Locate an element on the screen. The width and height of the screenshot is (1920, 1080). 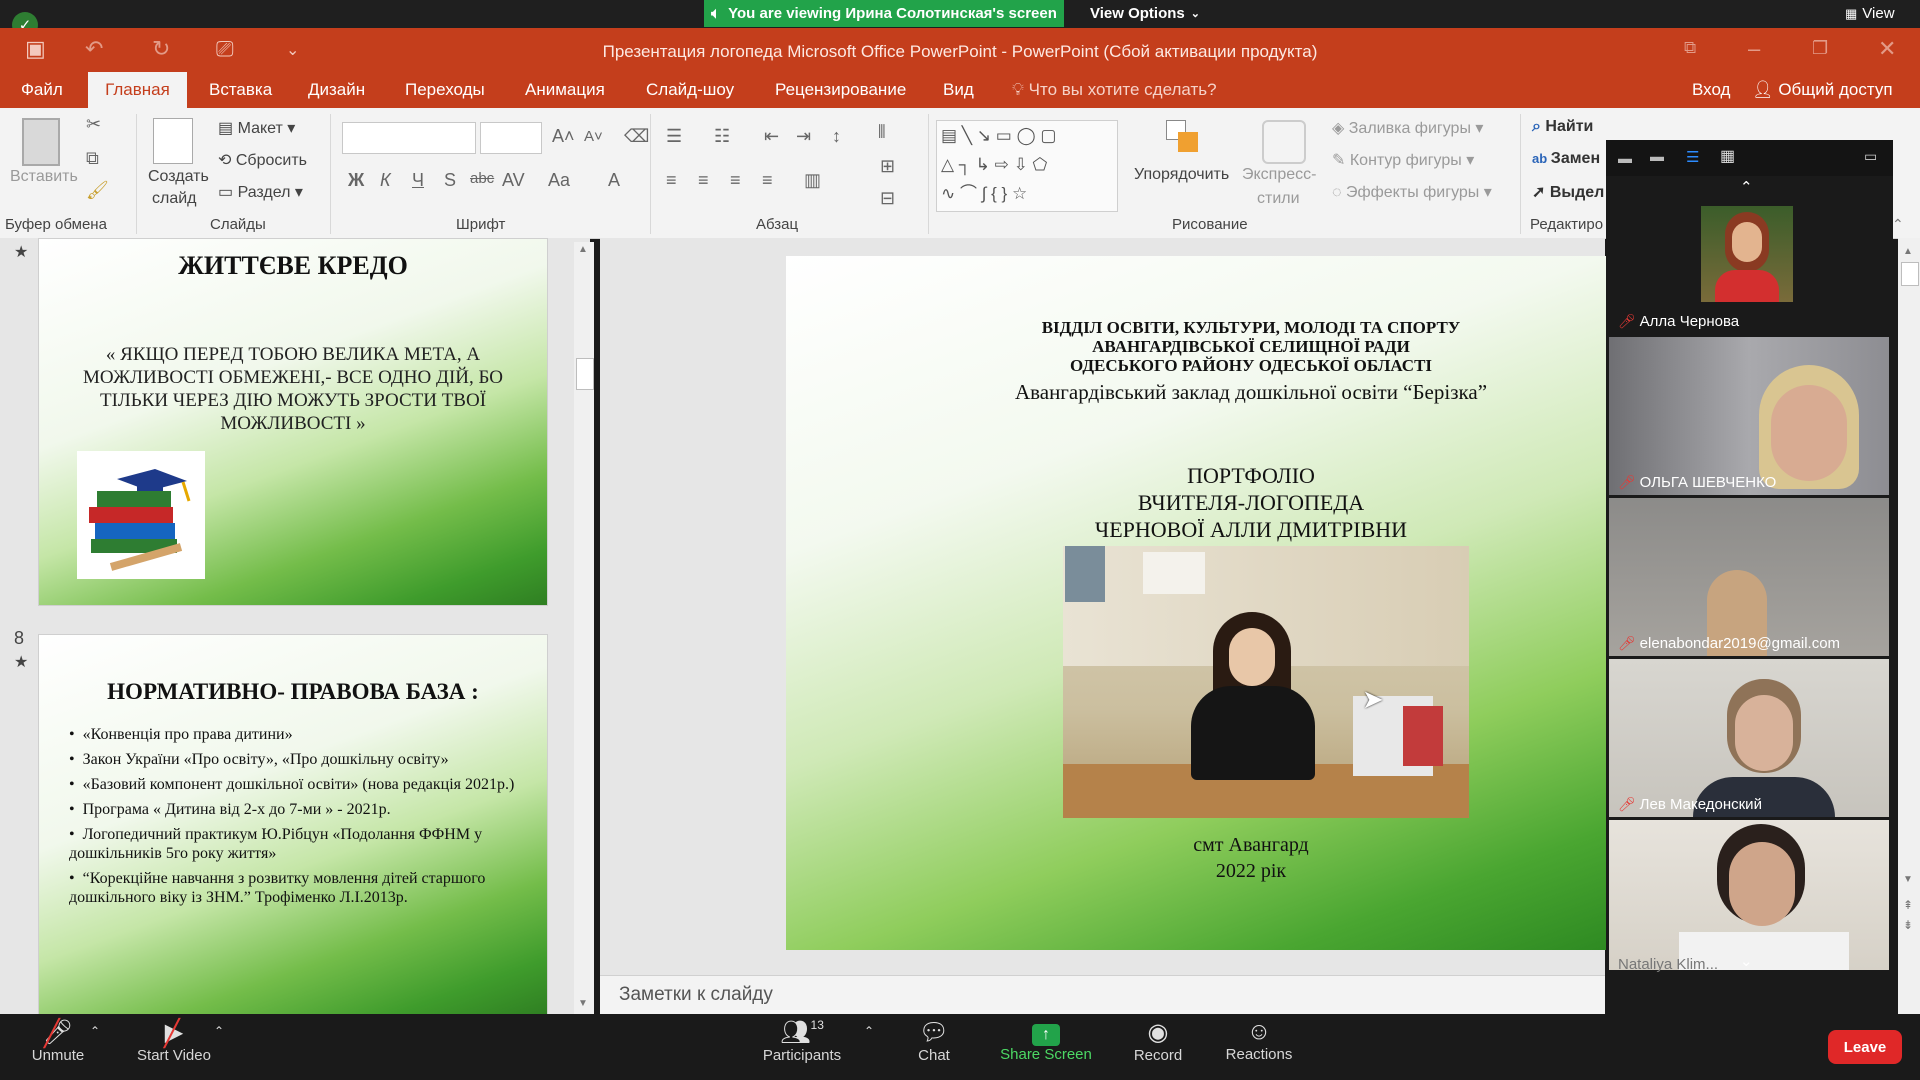
previous-slide-icon: ⇞ is located at coordinates (1908, 905).